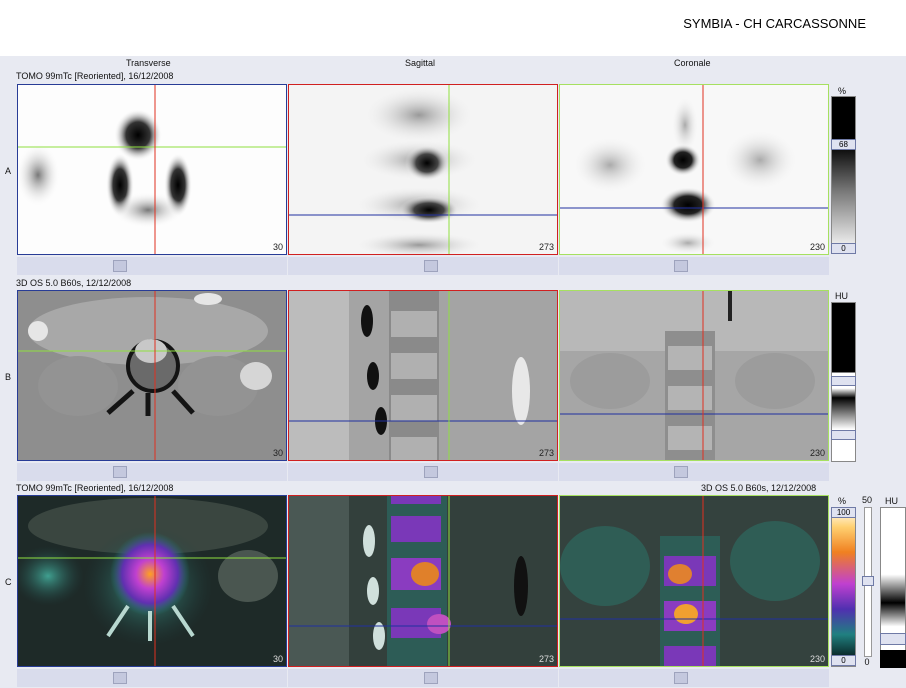 The height and width of the screenshot is (688, 906). What do you see at coordinates (692, 63) in the screenshot?
I see `view-title-coronal: Coronale` at bounding box center [692, 63].